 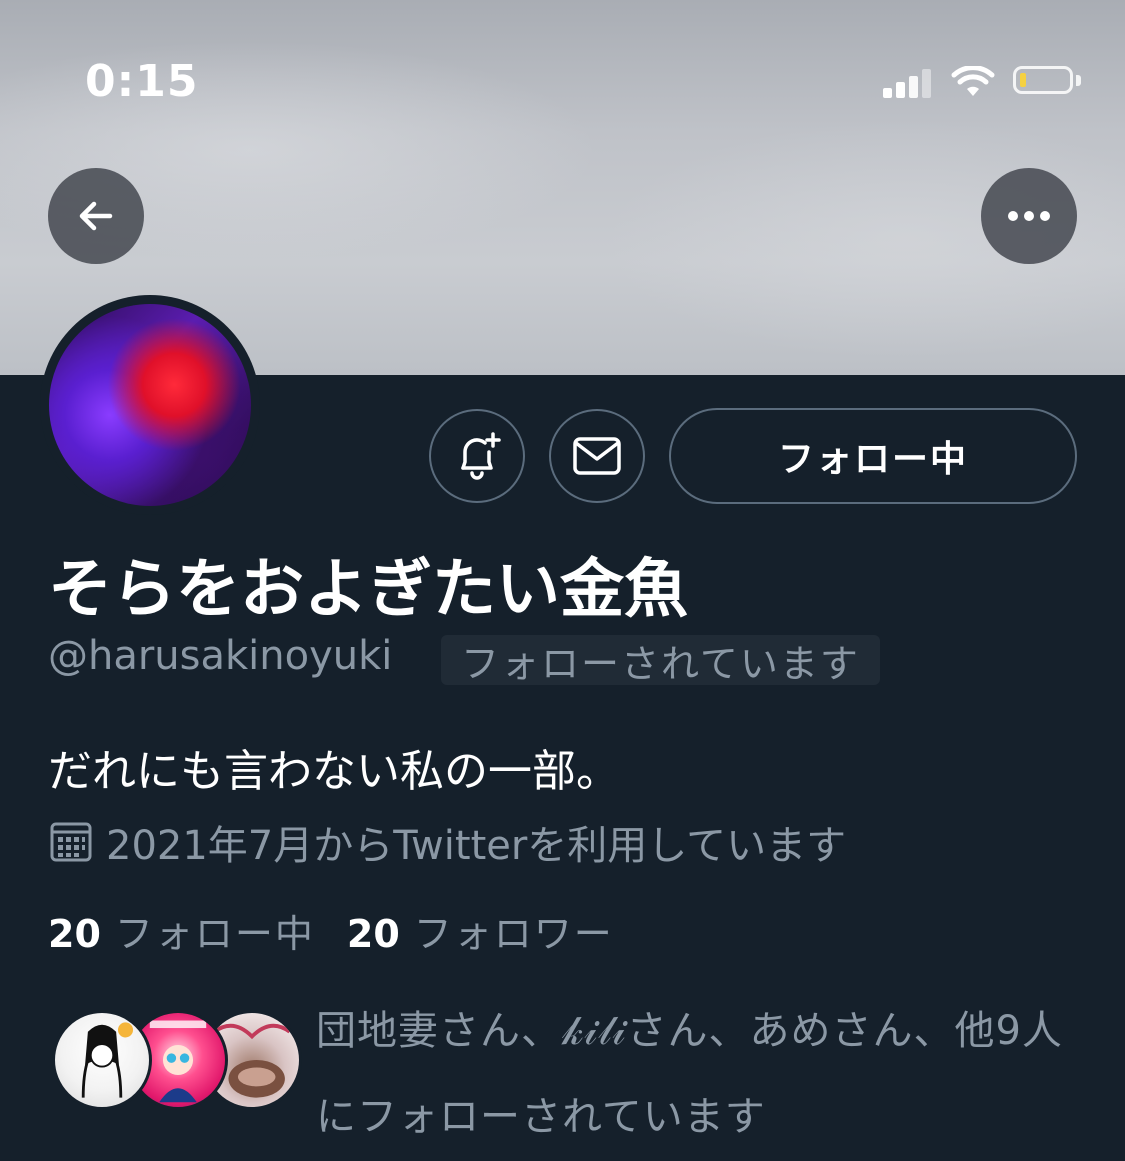 What do you see at coordinates (908, 83) in the screenshot?
I see `cellular-signal-icon` at bounding box center [908, 83].